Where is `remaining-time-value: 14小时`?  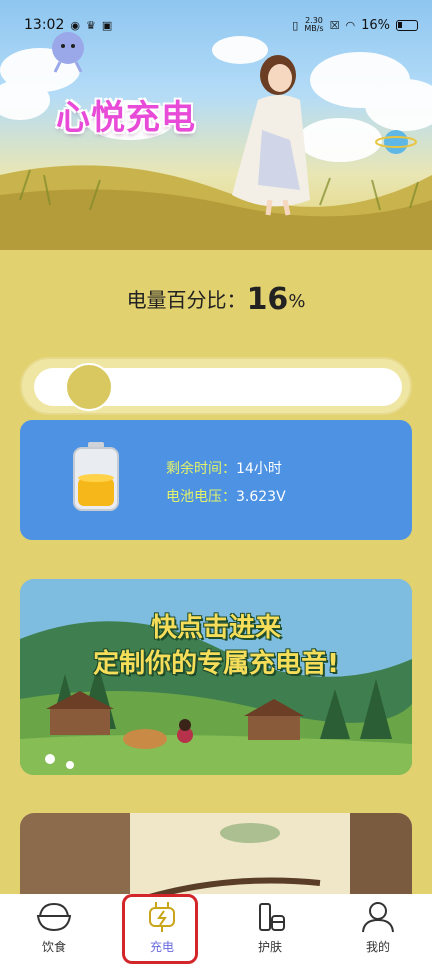
remaining-time-value: 14小时 is located at coordinates (259, 469).